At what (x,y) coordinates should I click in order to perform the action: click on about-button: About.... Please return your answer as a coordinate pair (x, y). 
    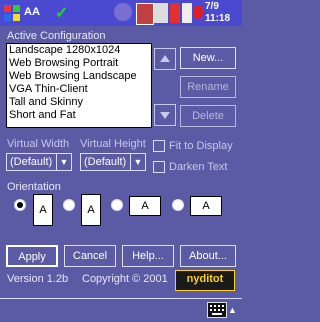
    Looking at the image, I should click on (208, 256).